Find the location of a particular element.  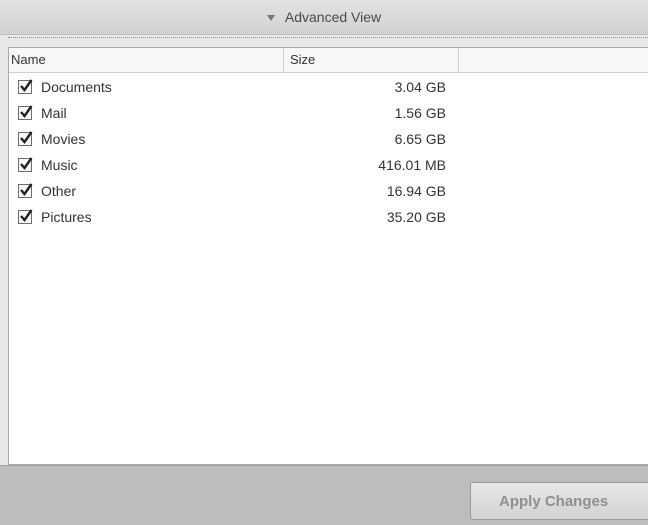

row-name: Movies is located at coordinates (63, 139).